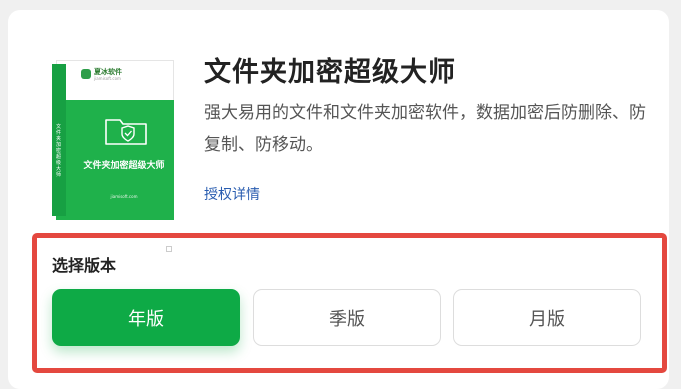 Image resolution: width=681 pixels, height=389 pixels. I want to click on product-title: 文件夹加密超级大师, so click(330, 72).